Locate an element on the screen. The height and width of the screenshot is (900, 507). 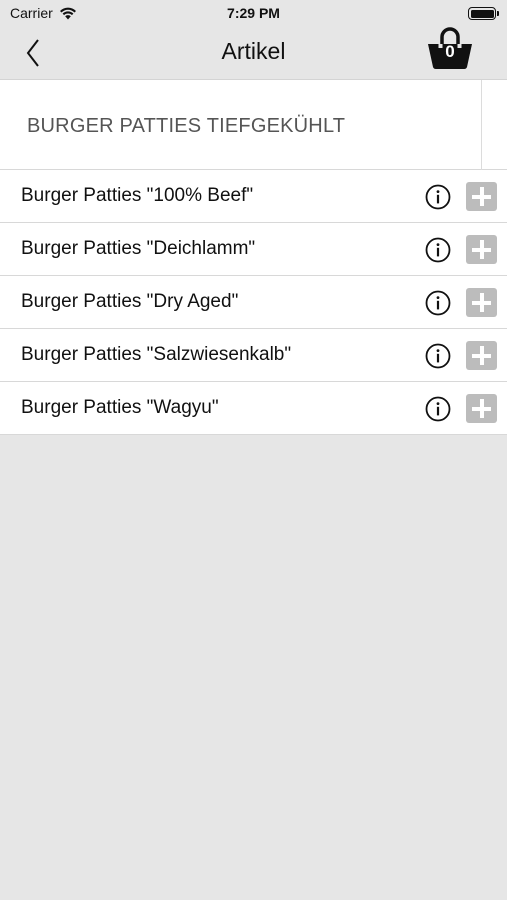
status-time: 7:29 PM is located at coordinates (253, 13).